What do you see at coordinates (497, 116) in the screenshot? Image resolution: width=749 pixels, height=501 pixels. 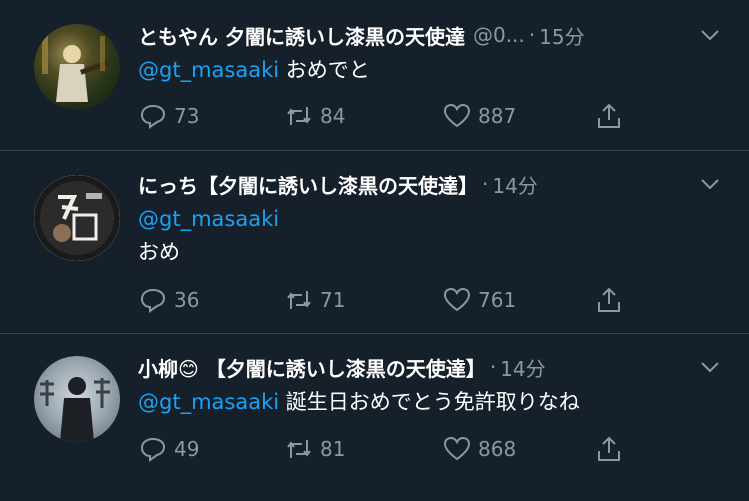 I see `like-count: 887` at bounding box center [497, 116].